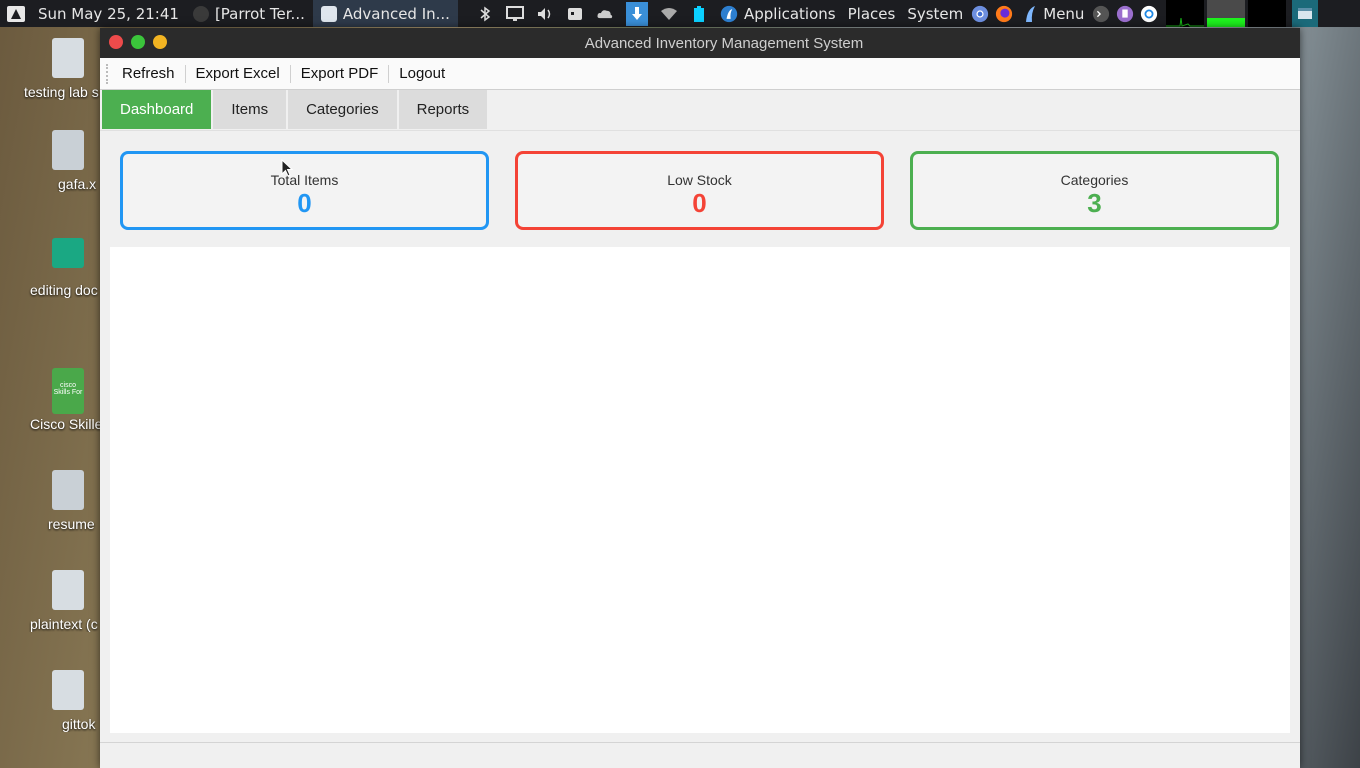  What do you see at coordinates (250, 109) in the screenshot?
I see `tab-items: Items` at bounding box center [250, 109].